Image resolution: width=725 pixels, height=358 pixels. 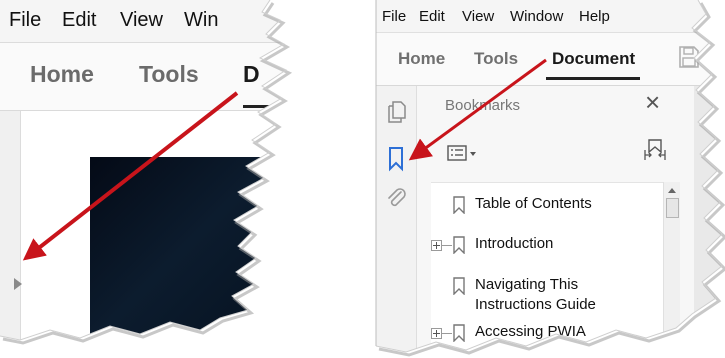 What do you see at coordinates (496, 59) in the screenshot?
I see `tab-tools: Tools` at bounding box center [496, 59].